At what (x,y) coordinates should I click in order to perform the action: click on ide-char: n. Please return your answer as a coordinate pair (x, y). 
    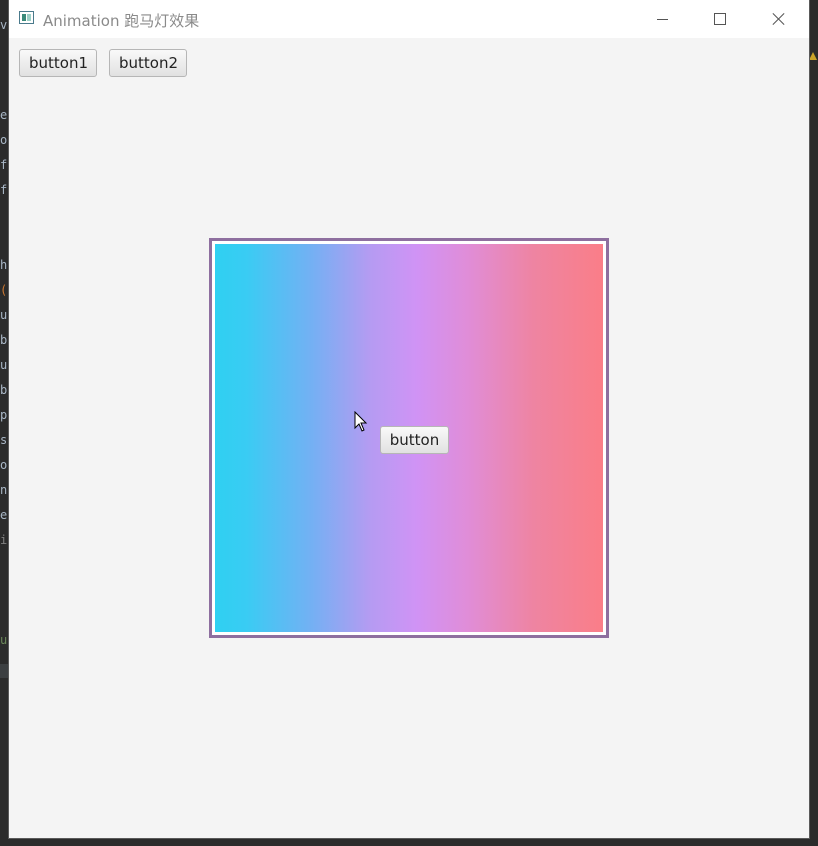
    Looking at the image, I should click on (4, 490).